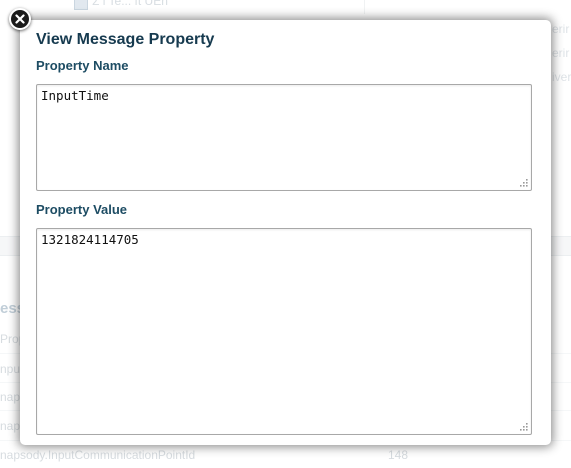 The width and height of the screenshot is (571, 468). I want to click on property-value-value: 1321824114705, so click(90, 239).